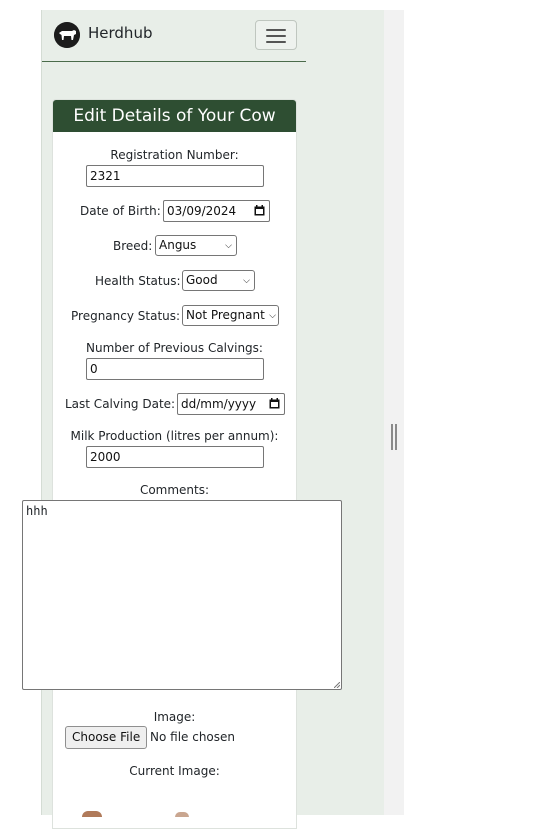 The height and width of the screenshot is (829, 534). Describe the element at coordinates (67, 35) in the screenshot. I see `cow-icon` at that location.